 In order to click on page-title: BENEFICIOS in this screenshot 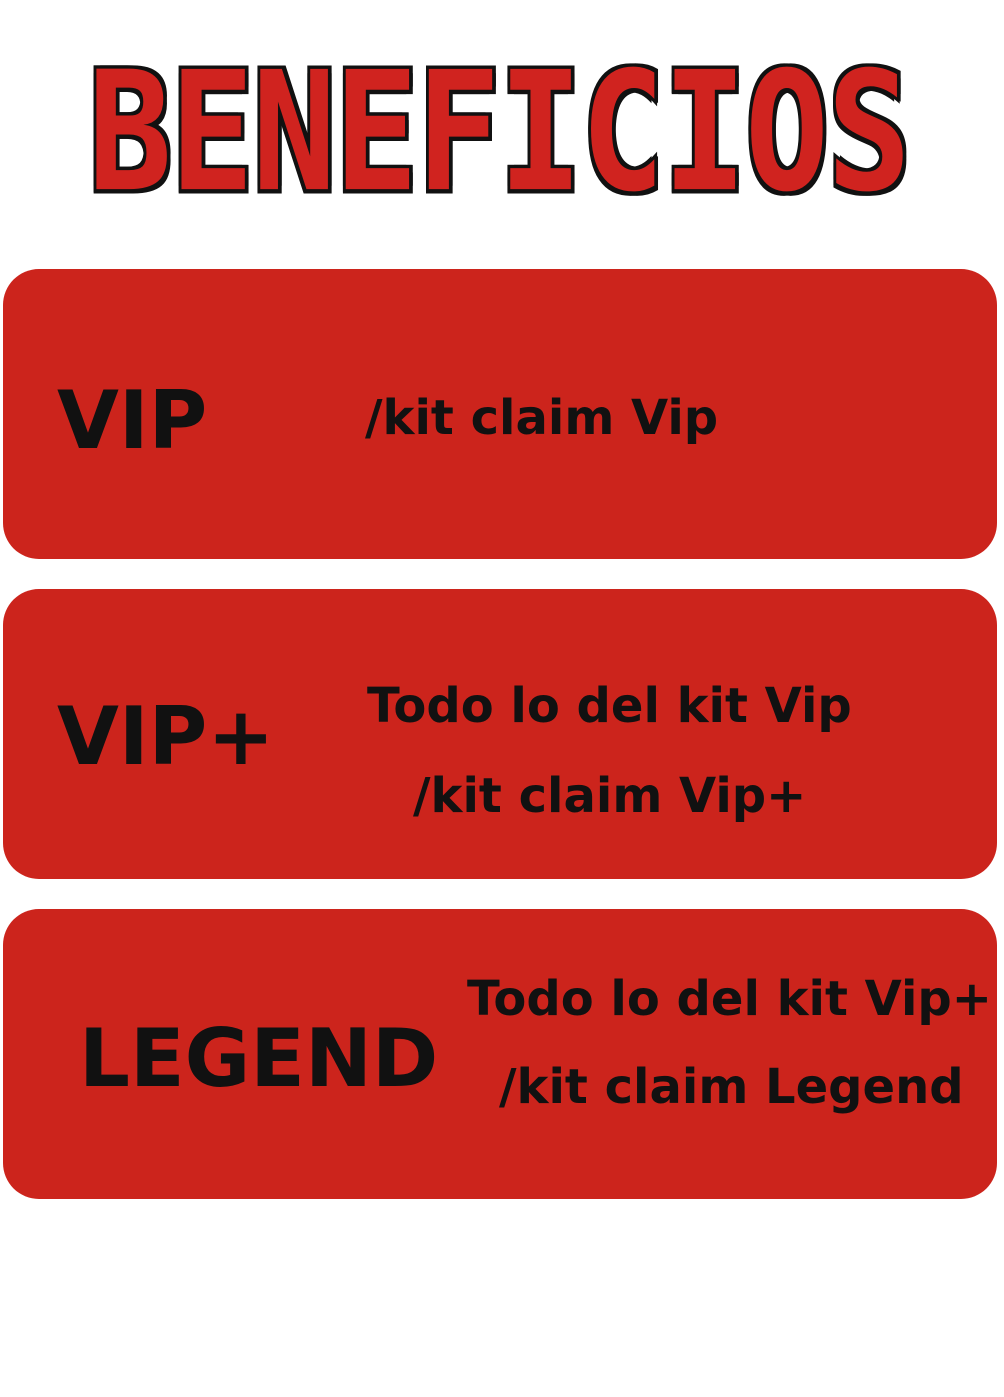, I will do `click(500, 133)`.